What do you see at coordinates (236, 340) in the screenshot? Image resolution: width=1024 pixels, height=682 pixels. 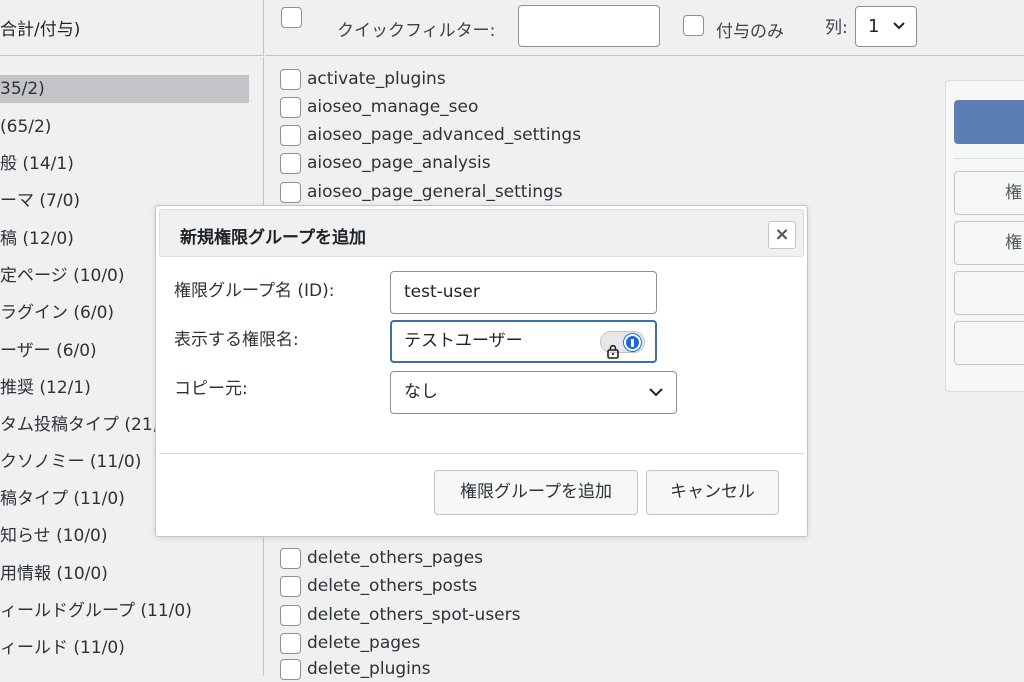 I see `display-name-label: 表示する権限名:` at bounding box center [236, 340].